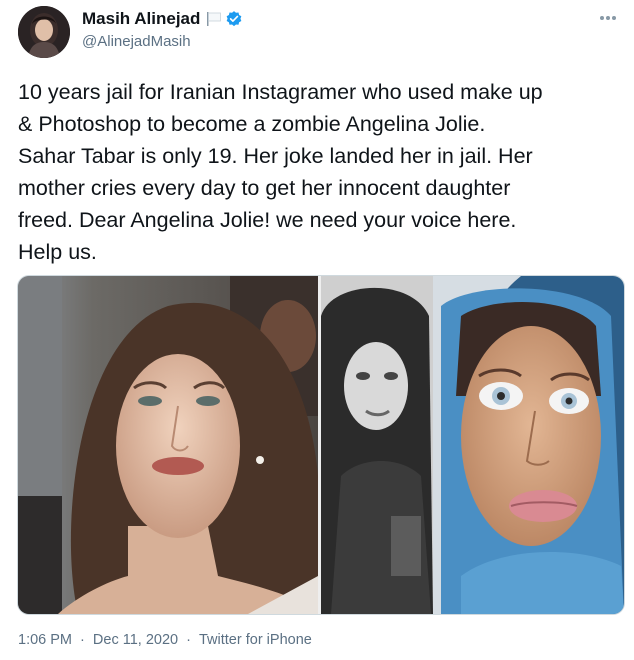  Describe the element at coordinates (162, 41) in the screenshot. I see `user-handle: @AlinejadMasih` at that location.